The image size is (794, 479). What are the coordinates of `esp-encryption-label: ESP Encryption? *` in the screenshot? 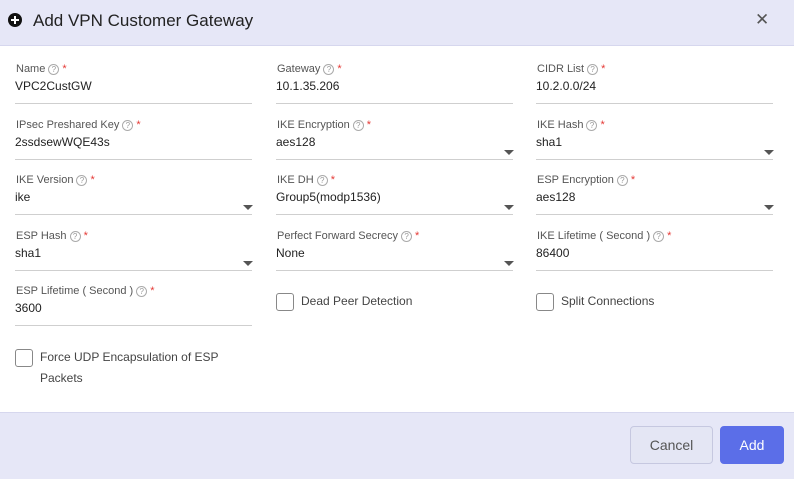 It's located at (586, 180).